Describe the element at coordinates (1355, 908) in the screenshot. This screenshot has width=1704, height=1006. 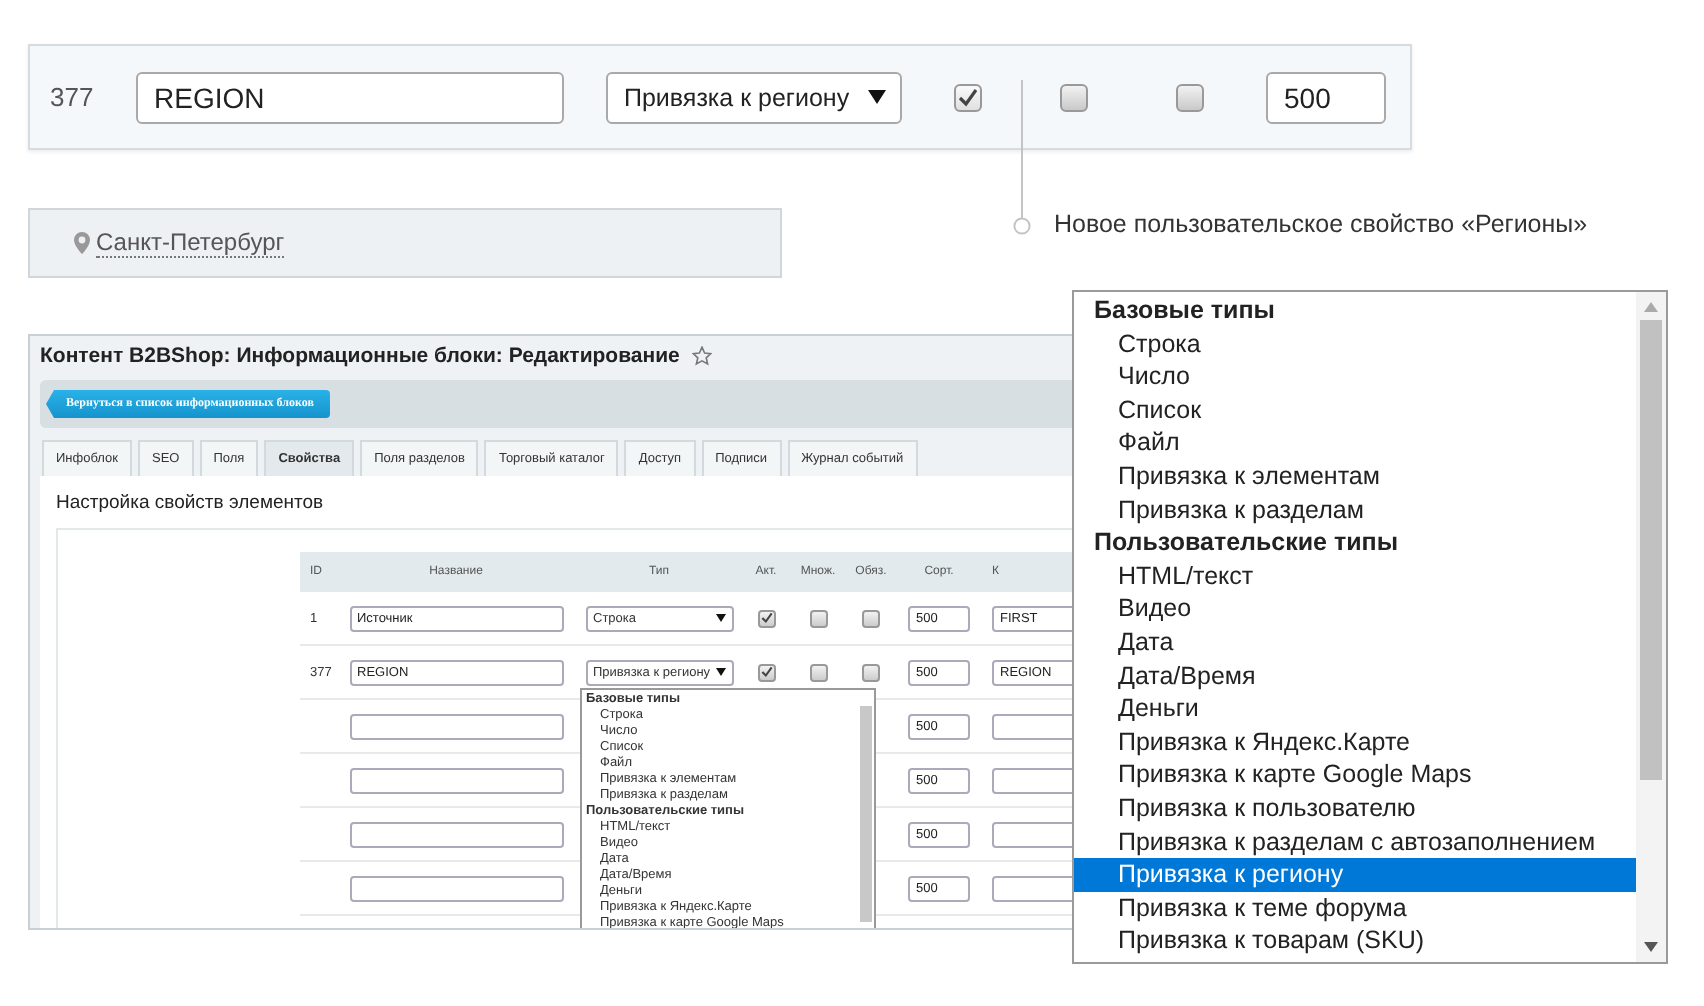
I see `dropdown-option: Привязка к теме форума` at that location.